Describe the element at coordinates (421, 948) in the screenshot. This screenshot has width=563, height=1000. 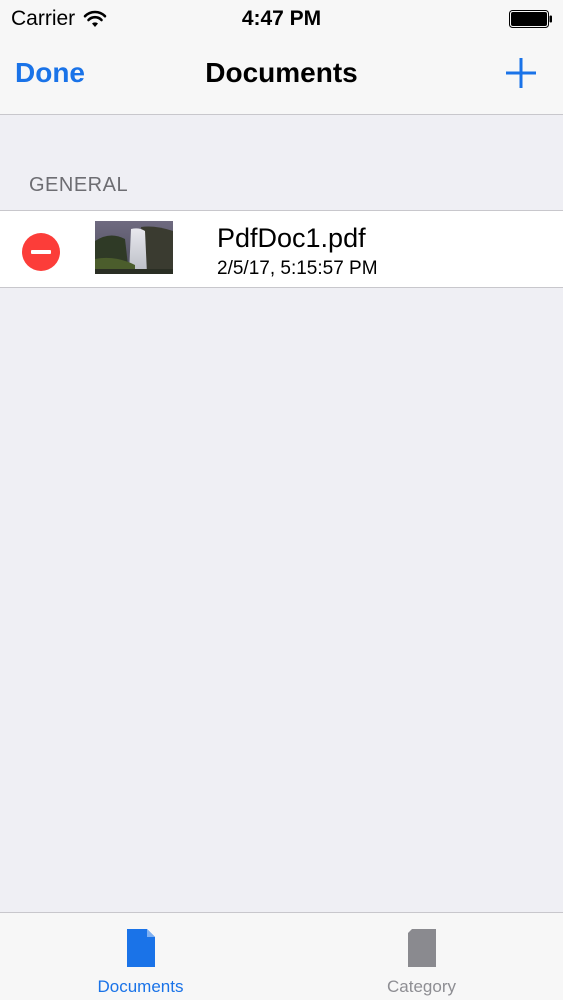
I see `category-icon` at that location.